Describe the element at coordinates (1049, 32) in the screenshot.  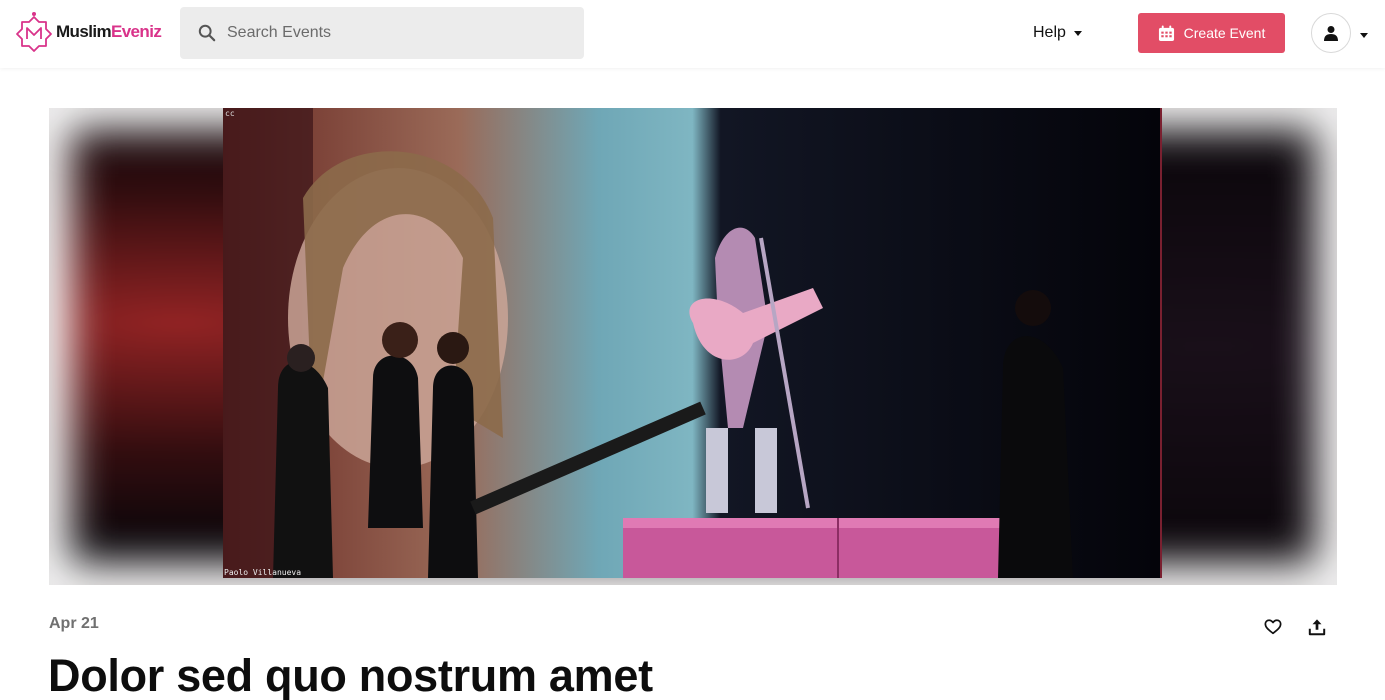
I see `help-label: Help` at that location.